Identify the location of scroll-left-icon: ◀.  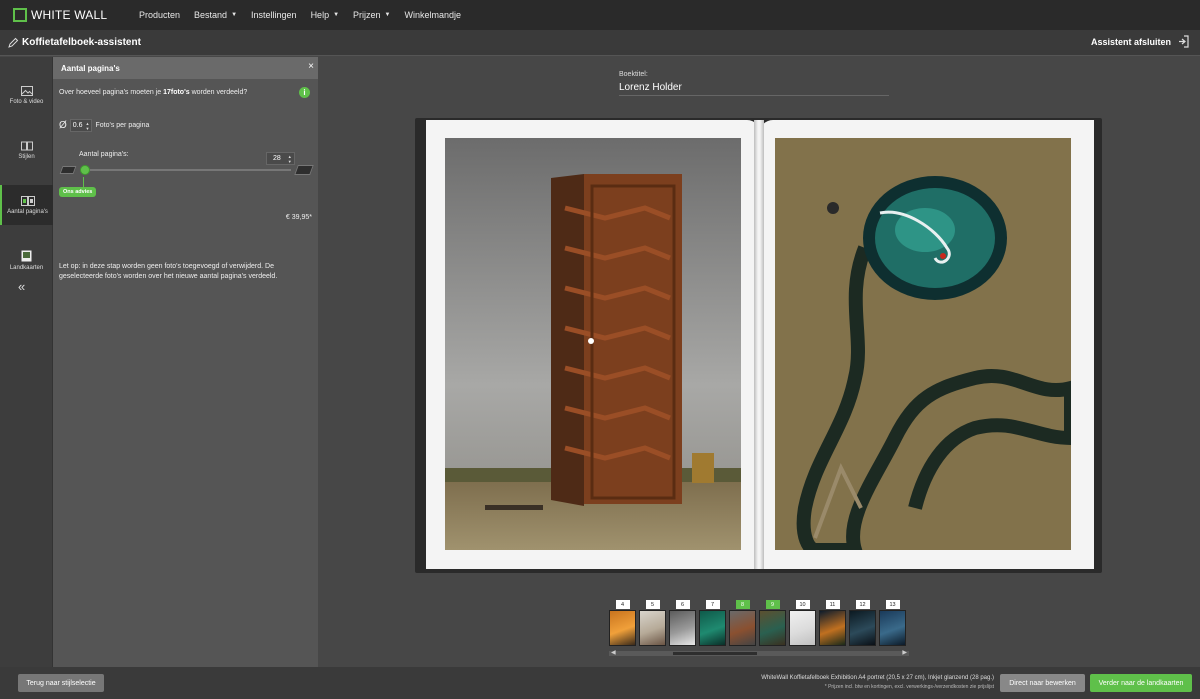
(613, 652).